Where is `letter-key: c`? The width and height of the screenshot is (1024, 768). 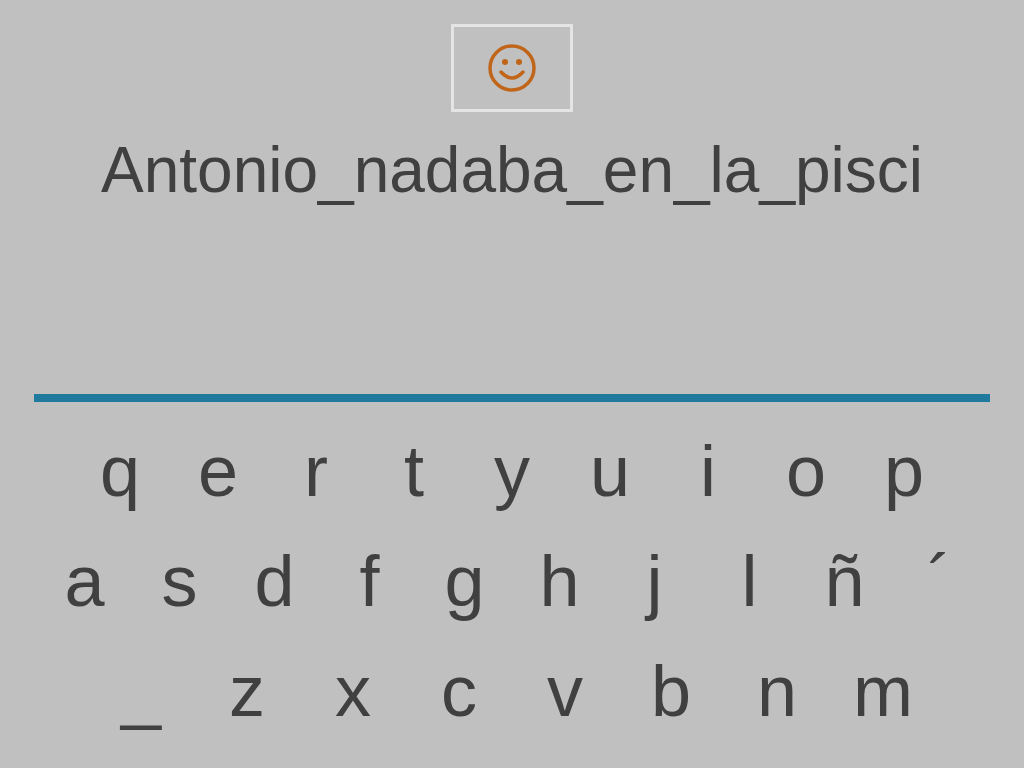
letter-key: c is located at coordinates (459, 691).